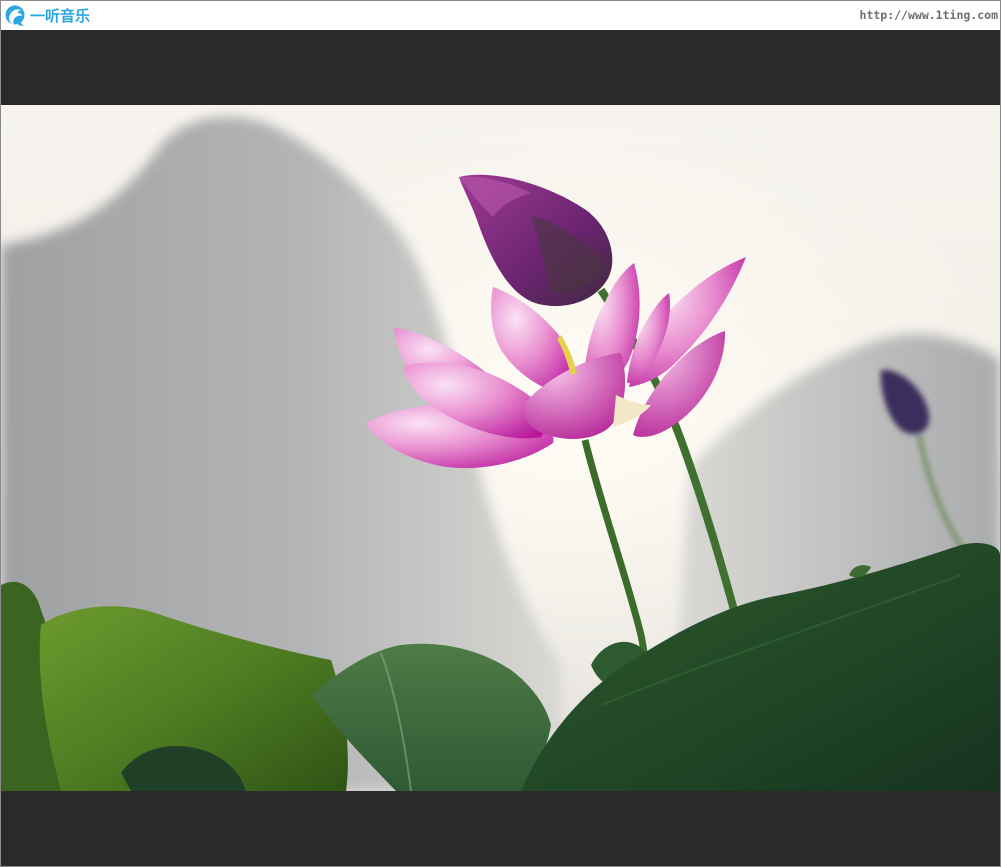 This screenshot has width=1001, height=867. I want to click on letterbox-top, so click(500, 67).